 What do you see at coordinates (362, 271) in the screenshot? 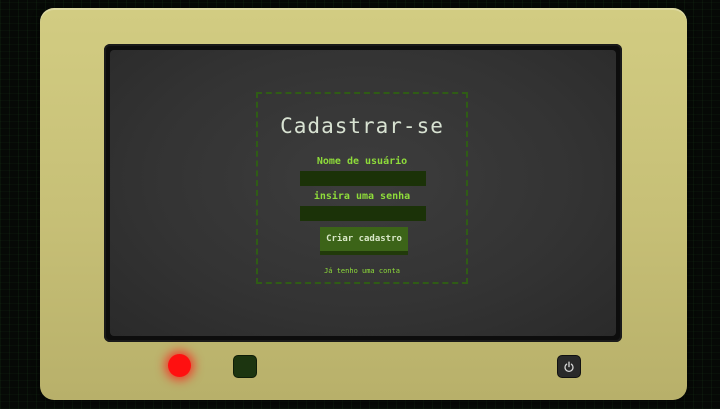
I see `login-link: Já tenho uma conta` at bounding box center [362, 271].